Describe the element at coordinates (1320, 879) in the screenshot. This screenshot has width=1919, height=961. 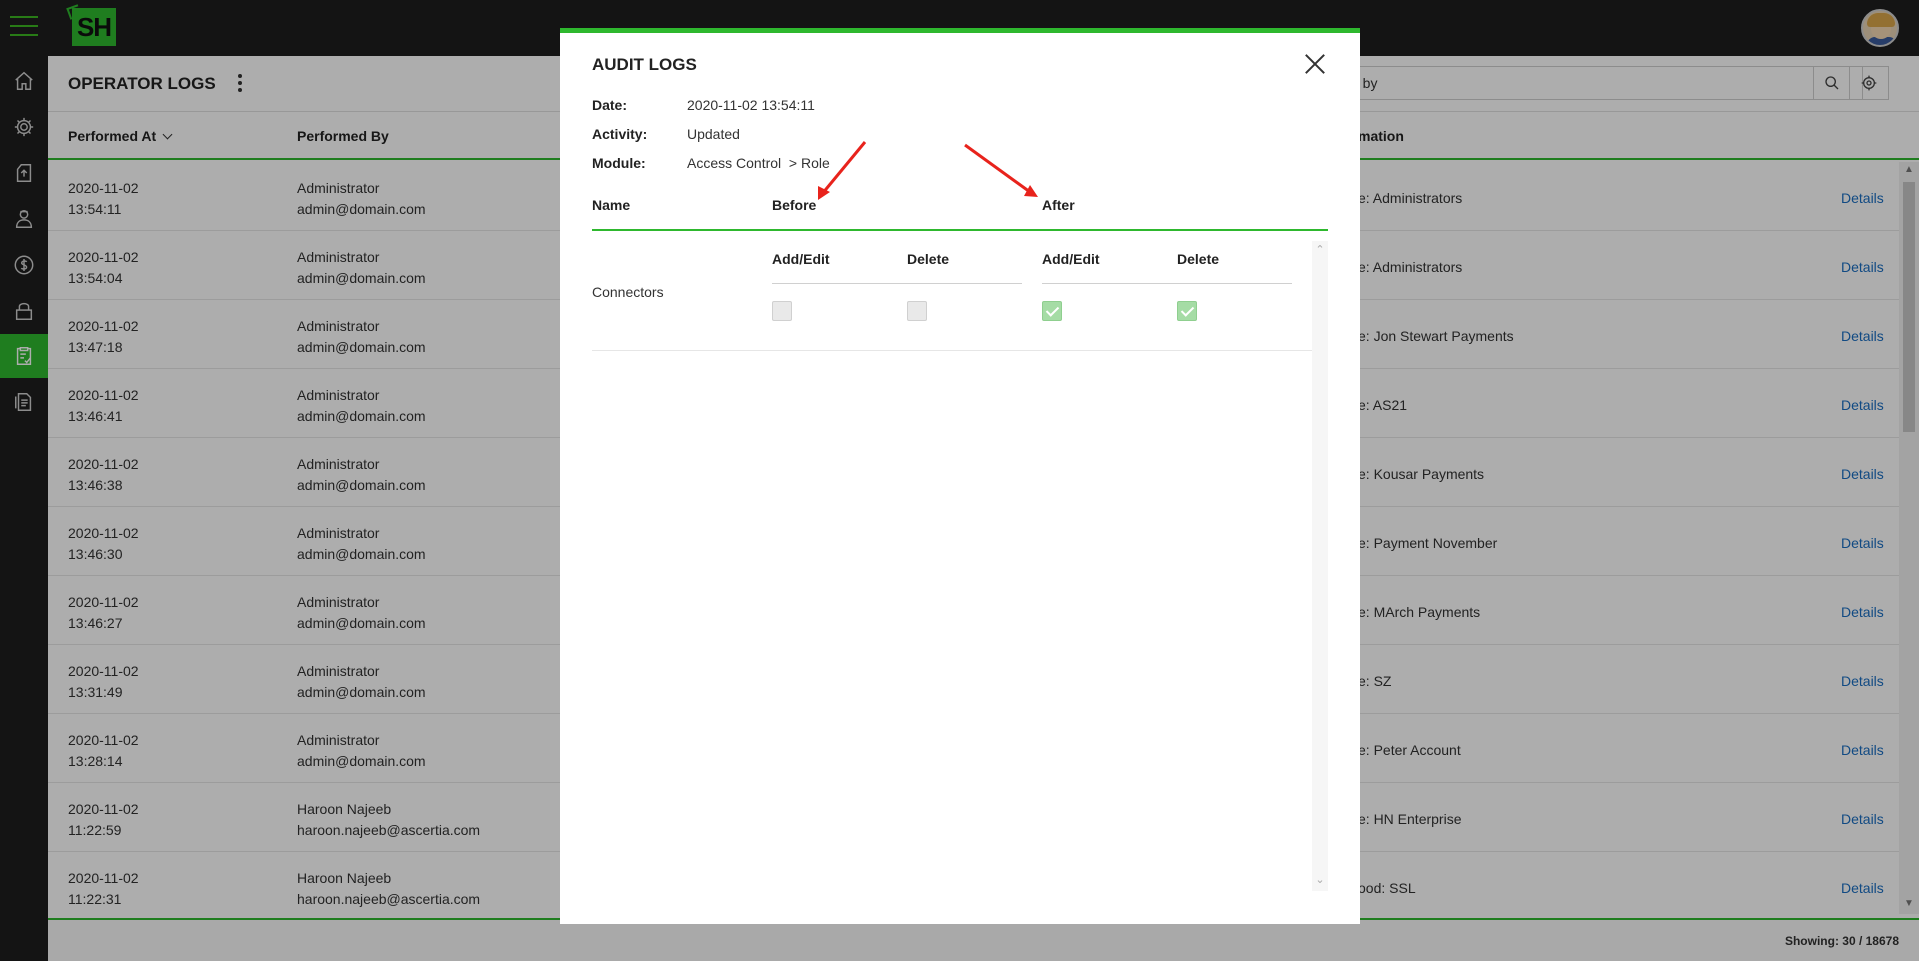
I see `chevron-down-icon: ⌄` at that location.